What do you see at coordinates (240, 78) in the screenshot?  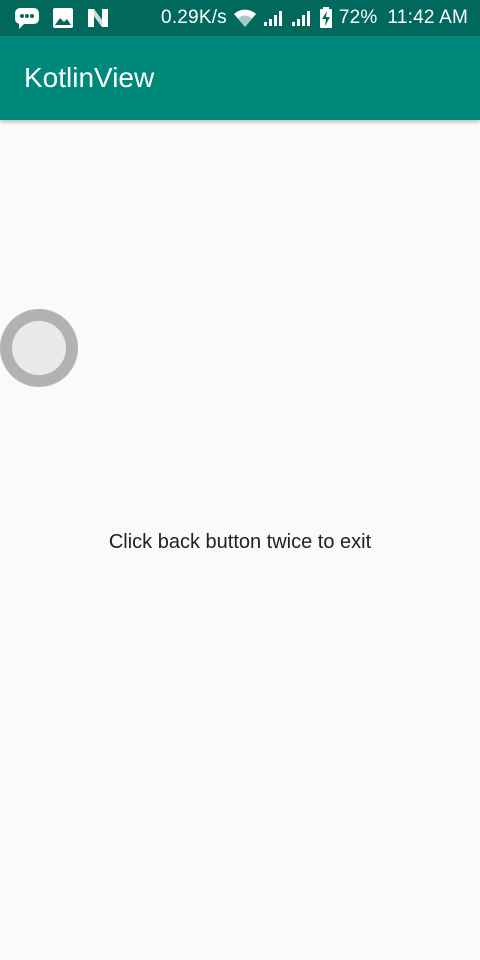 I see `app-bar: KotlinView` at bounding box center [240, 78].